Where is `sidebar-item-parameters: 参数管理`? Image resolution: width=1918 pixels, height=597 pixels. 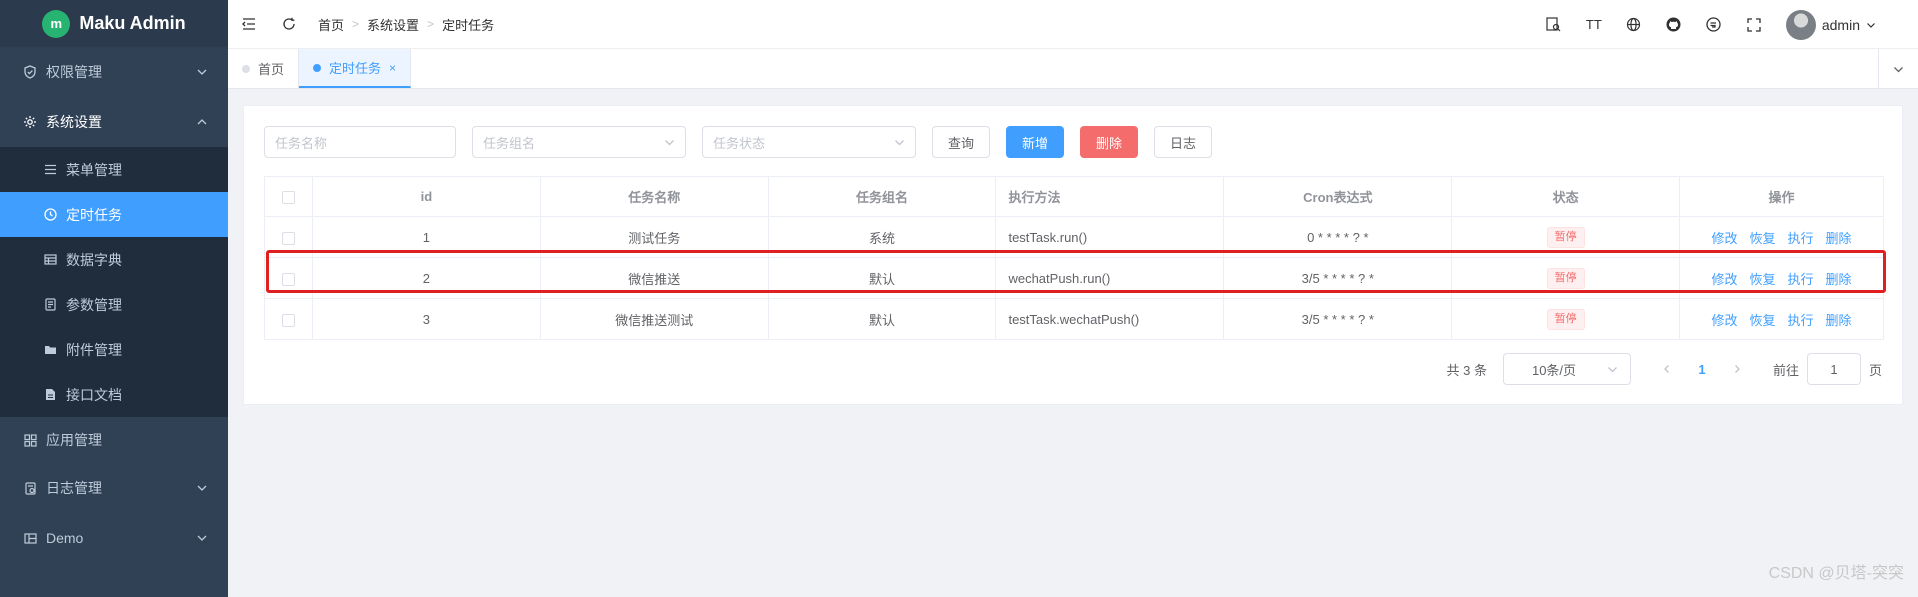
sidebar-item-parameters: 参数管理 is located at coordinates (114, 304).